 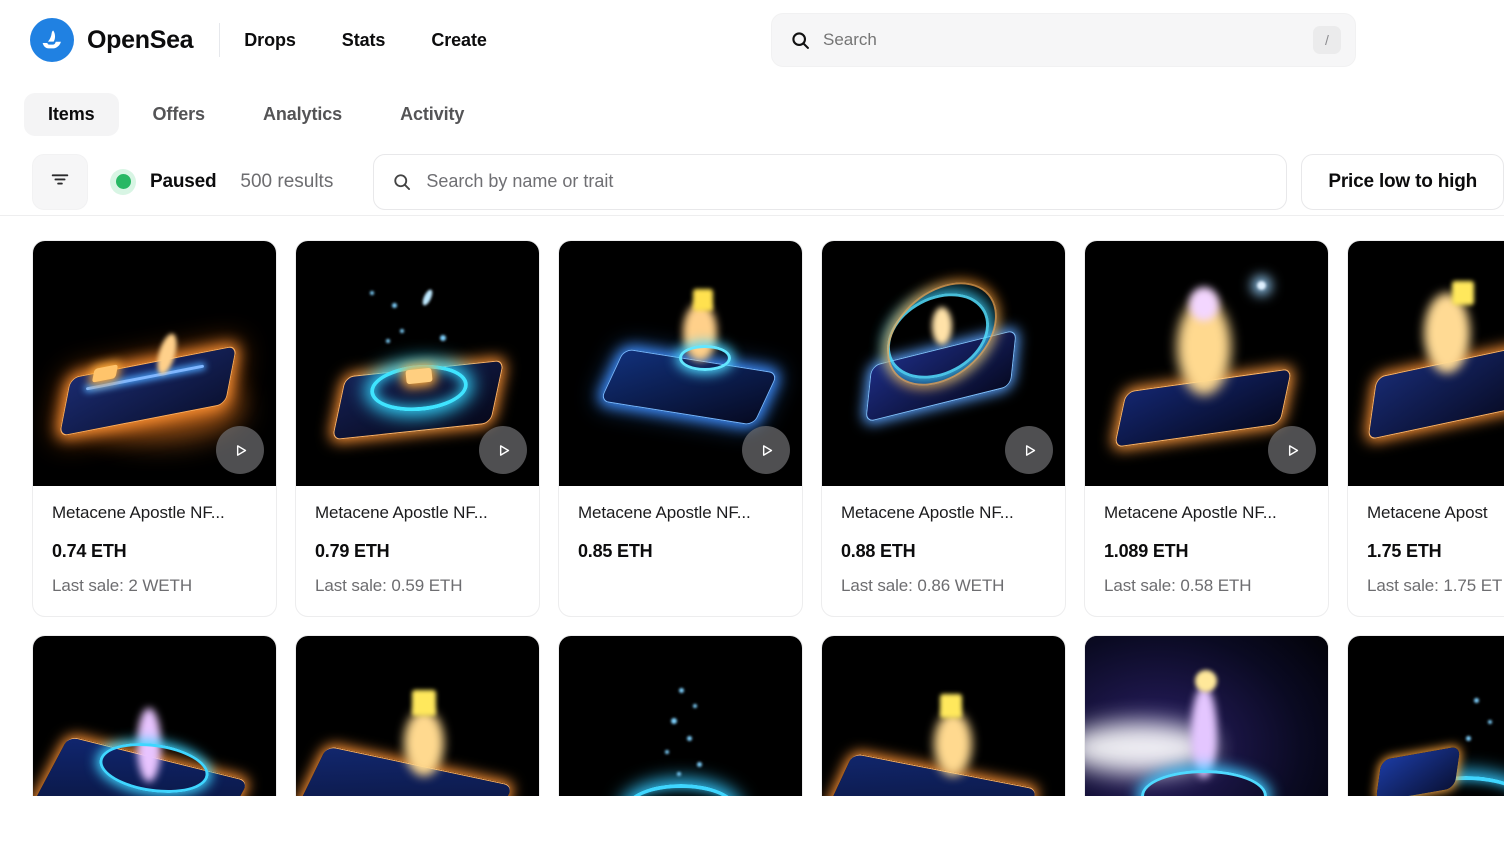 What do you see at coordinates (1178, 585) in the screenshot?
I see `nft-last-sale: Last sale: 0.58 ETH` at bounding box center [1178, 585].